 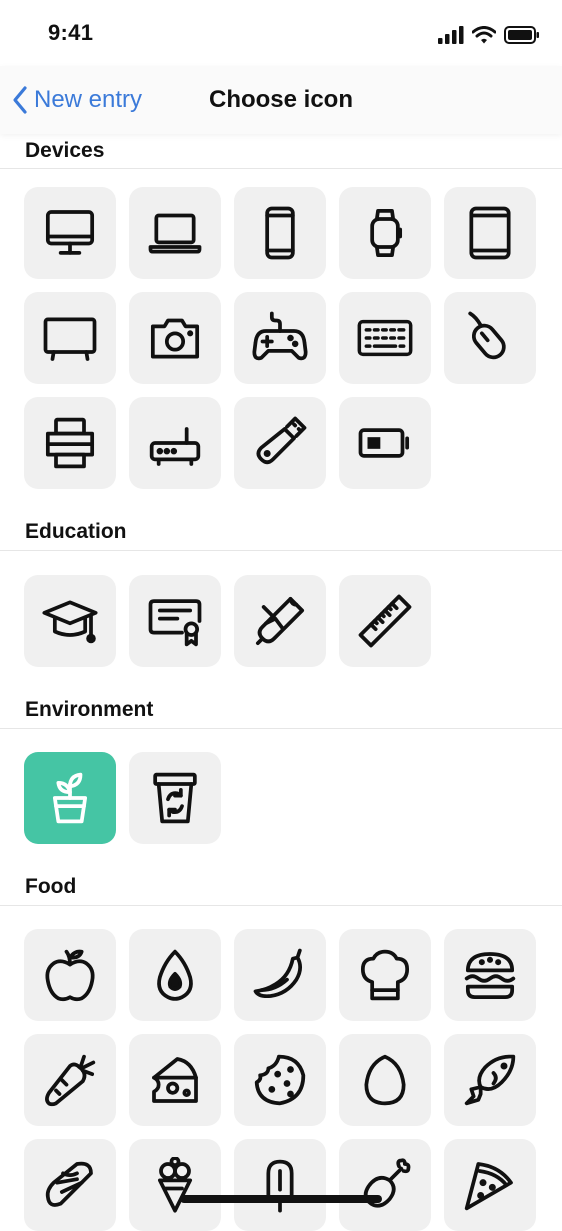 I want to click on navigation-bar: New entry Choose icon, so click(x=281, y=100).